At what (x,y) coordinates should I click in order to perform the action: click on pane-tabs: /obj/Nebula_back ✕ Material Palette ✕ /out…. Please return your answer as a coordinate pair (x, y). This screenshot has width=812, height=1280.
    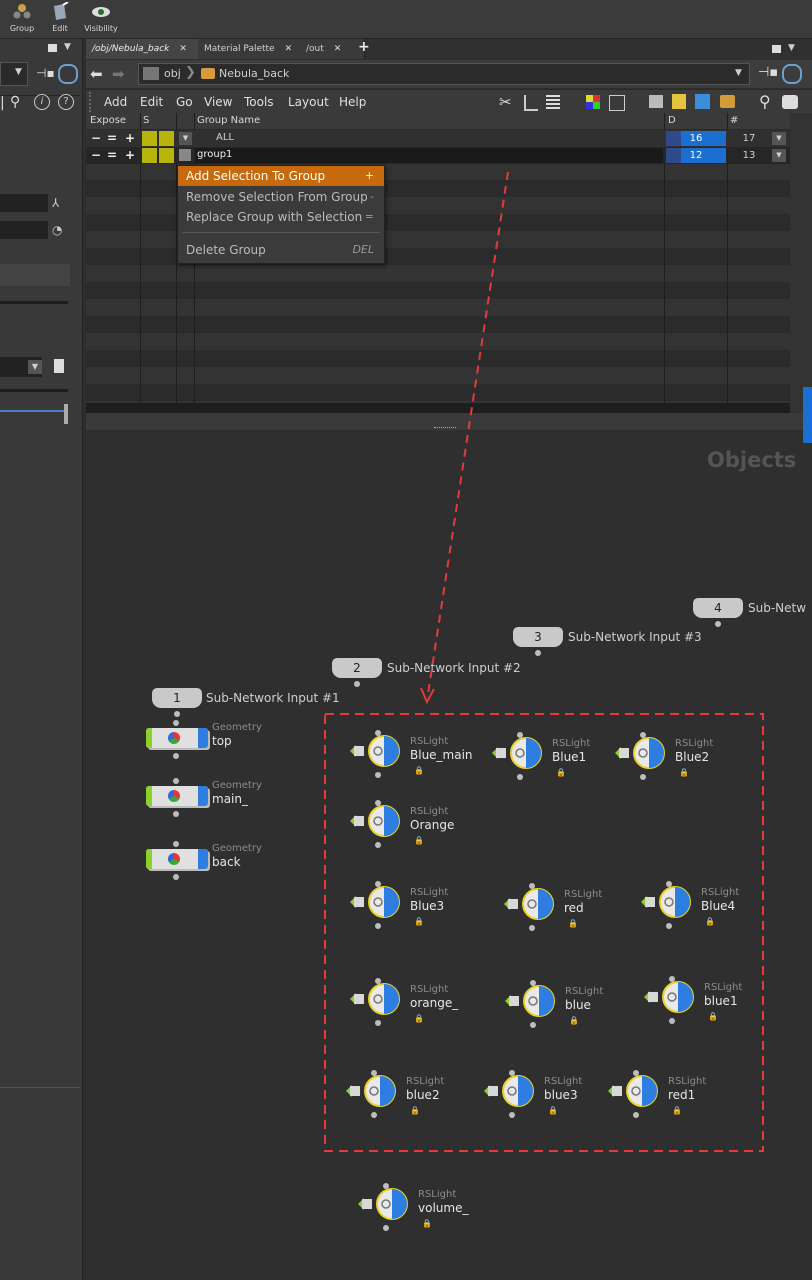
    Looking at the image, I should click on (449, 49).